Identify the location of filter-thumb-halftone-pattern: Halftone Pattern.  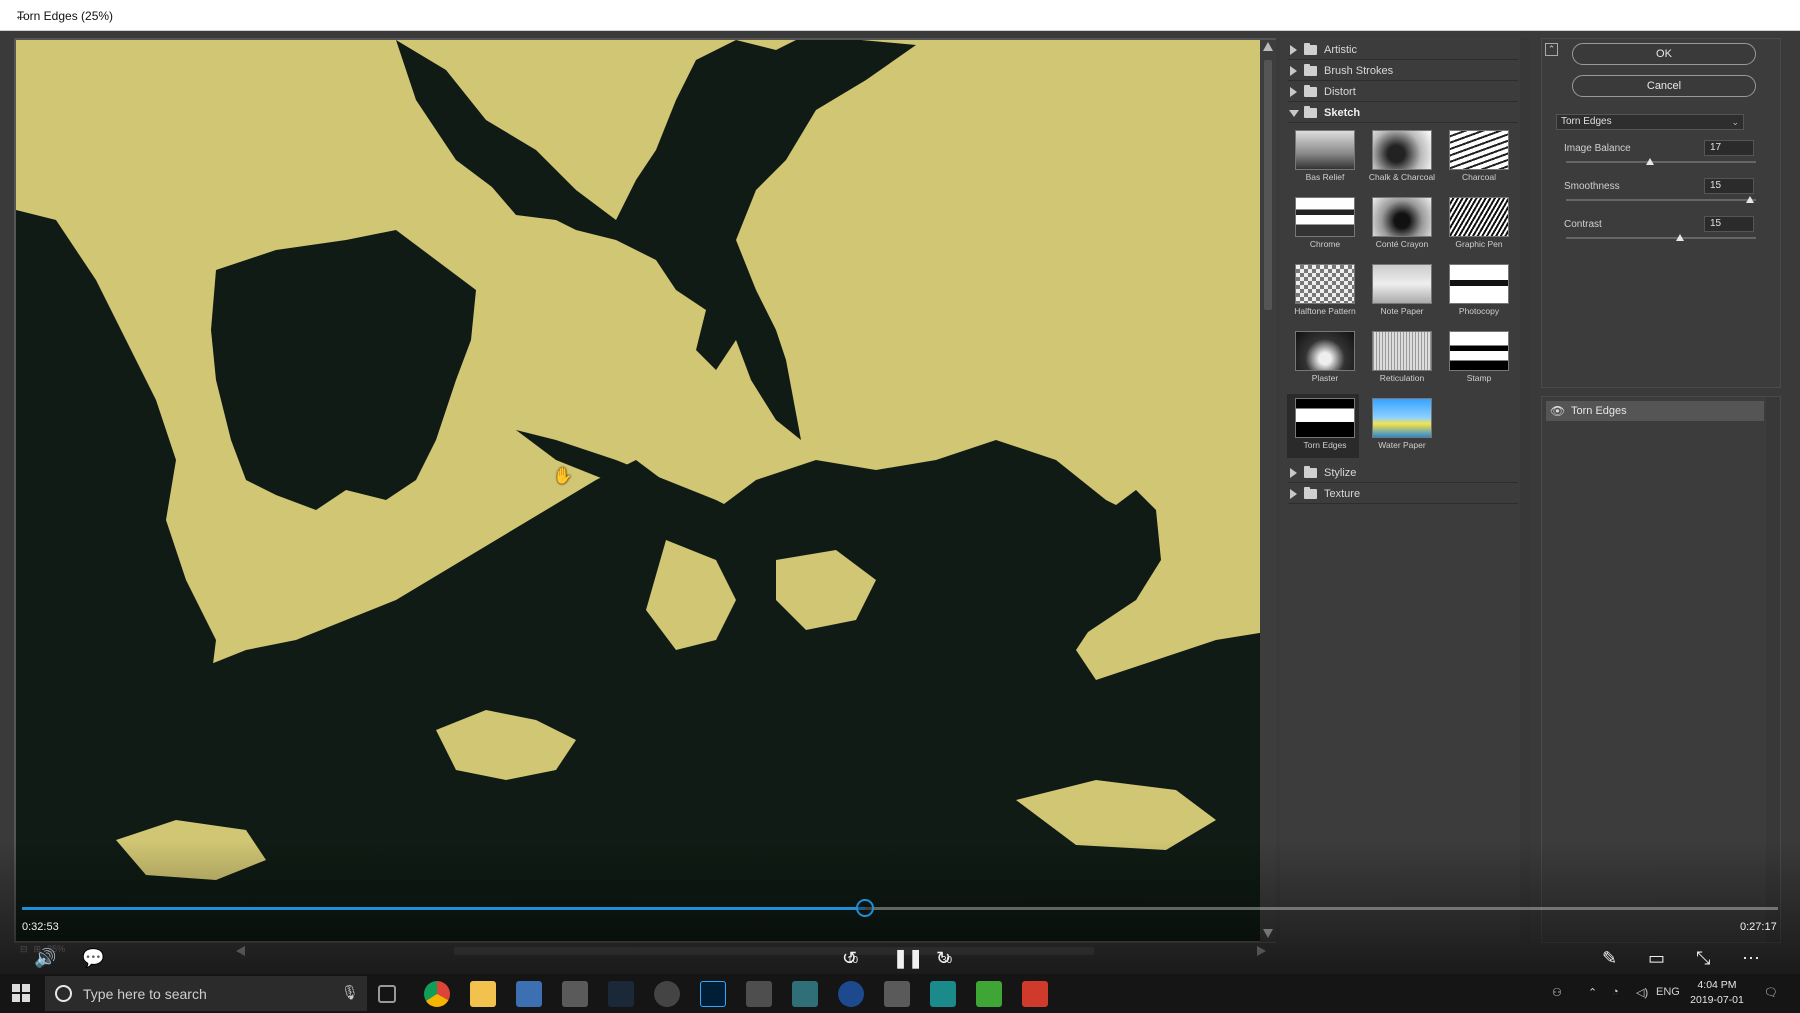
(1323, 292).